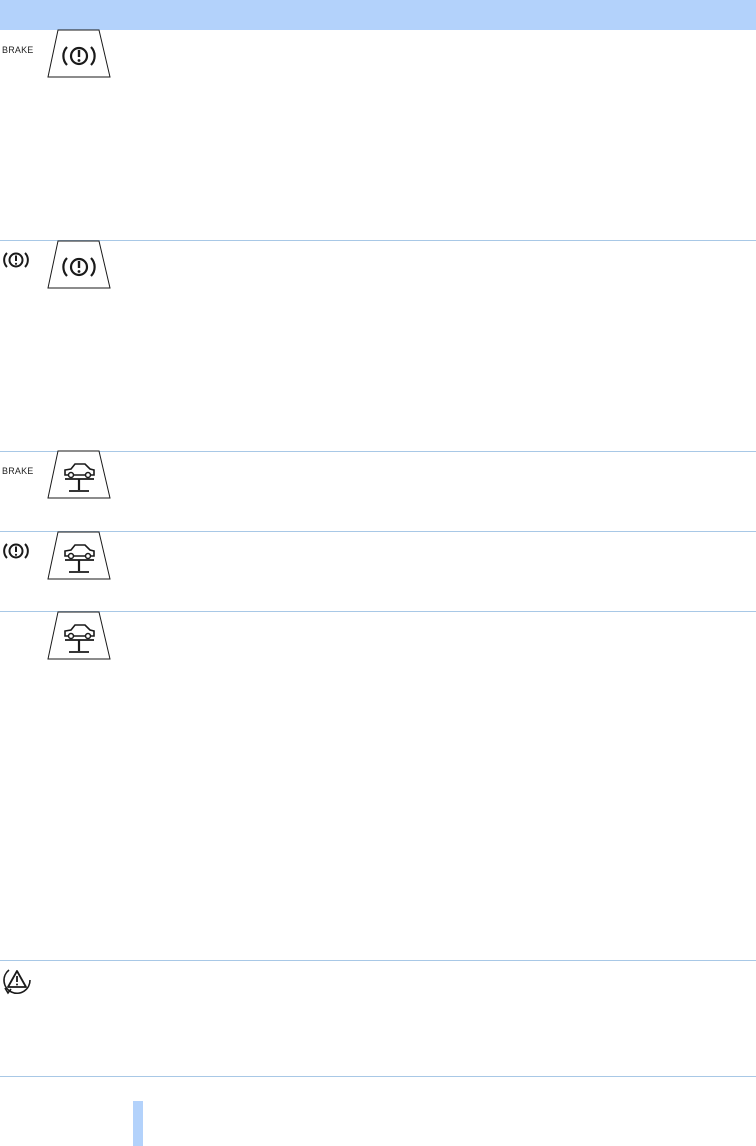 The width and height of the screenshot is (756, 1146). I want to click on header-band, so click(378, 15).